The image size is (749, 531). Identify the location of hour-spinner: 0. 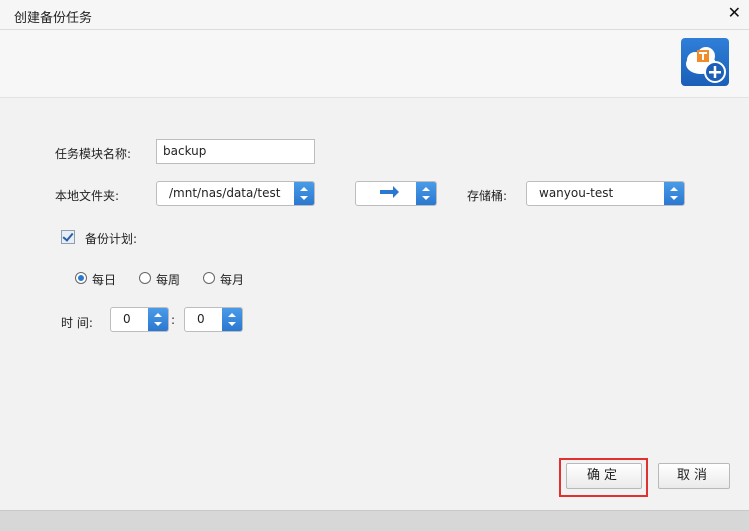
(139, 319).